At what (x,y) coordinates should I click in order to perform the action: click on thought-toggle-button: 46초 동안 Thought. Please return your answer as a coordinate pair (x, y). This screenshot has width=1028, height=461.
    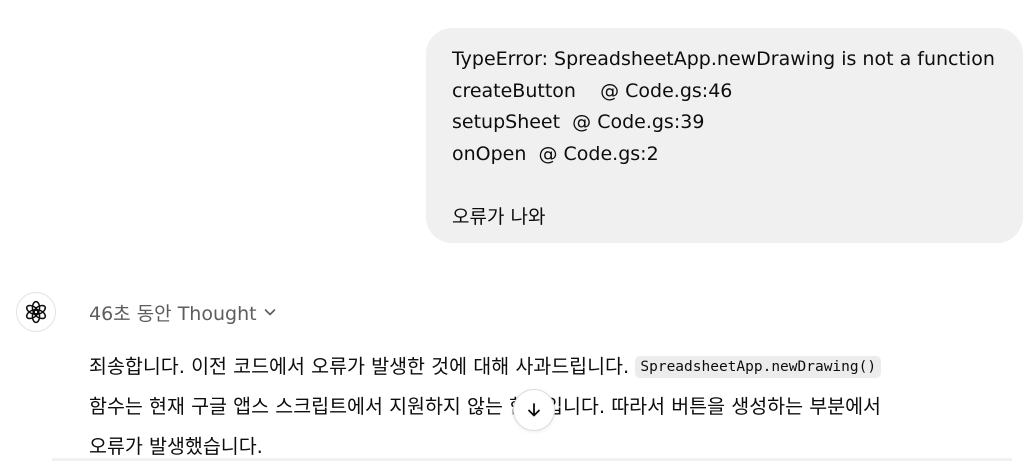
    Looking at the image, I should click on (183, 312).